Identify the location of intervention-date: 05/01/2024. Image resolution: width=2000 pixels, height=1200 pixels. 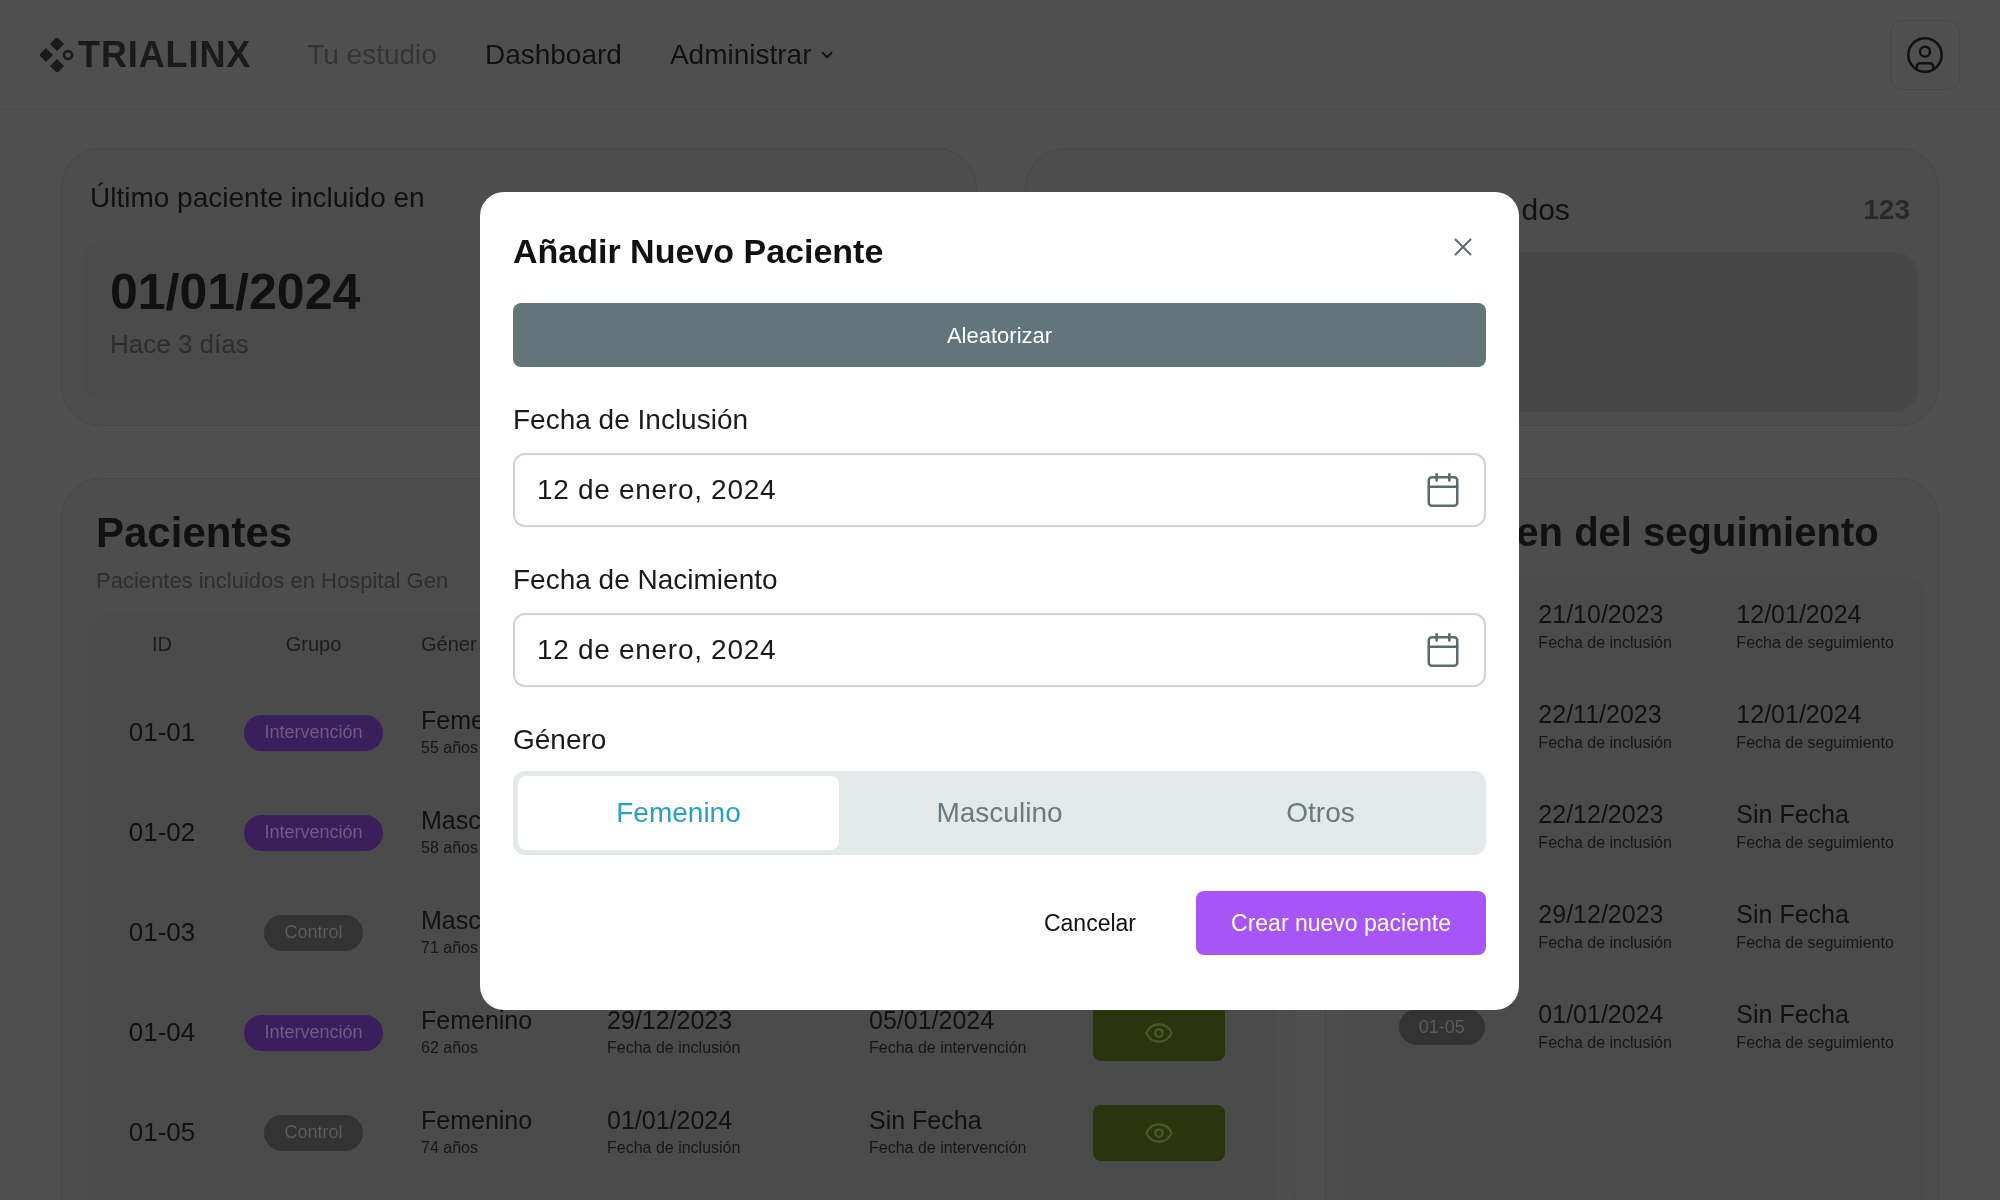
(932, 1020).